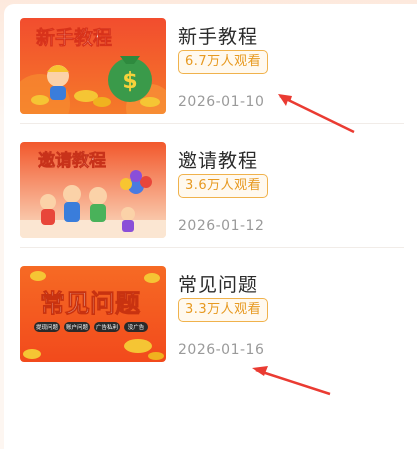 This screenshot has height=449, width=417. Describe the element at coordinates (90, 303) in the screenshot. I see `svg-text: 常见问题` at that location.